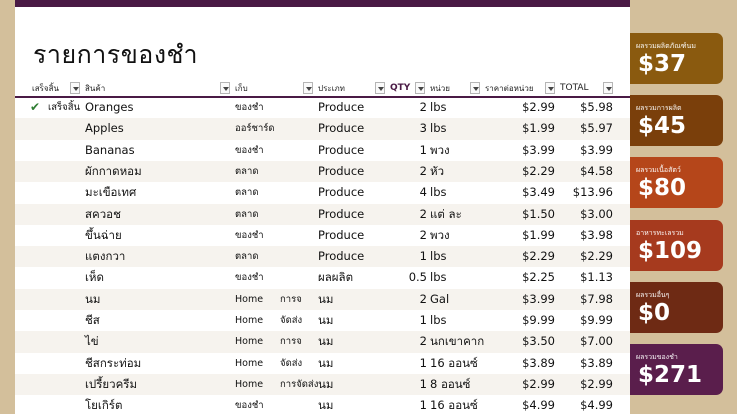 Image resolution: width=737 pixels, height=414 pixels. I want to click on total-cell: $13.96, so click(592, 192).